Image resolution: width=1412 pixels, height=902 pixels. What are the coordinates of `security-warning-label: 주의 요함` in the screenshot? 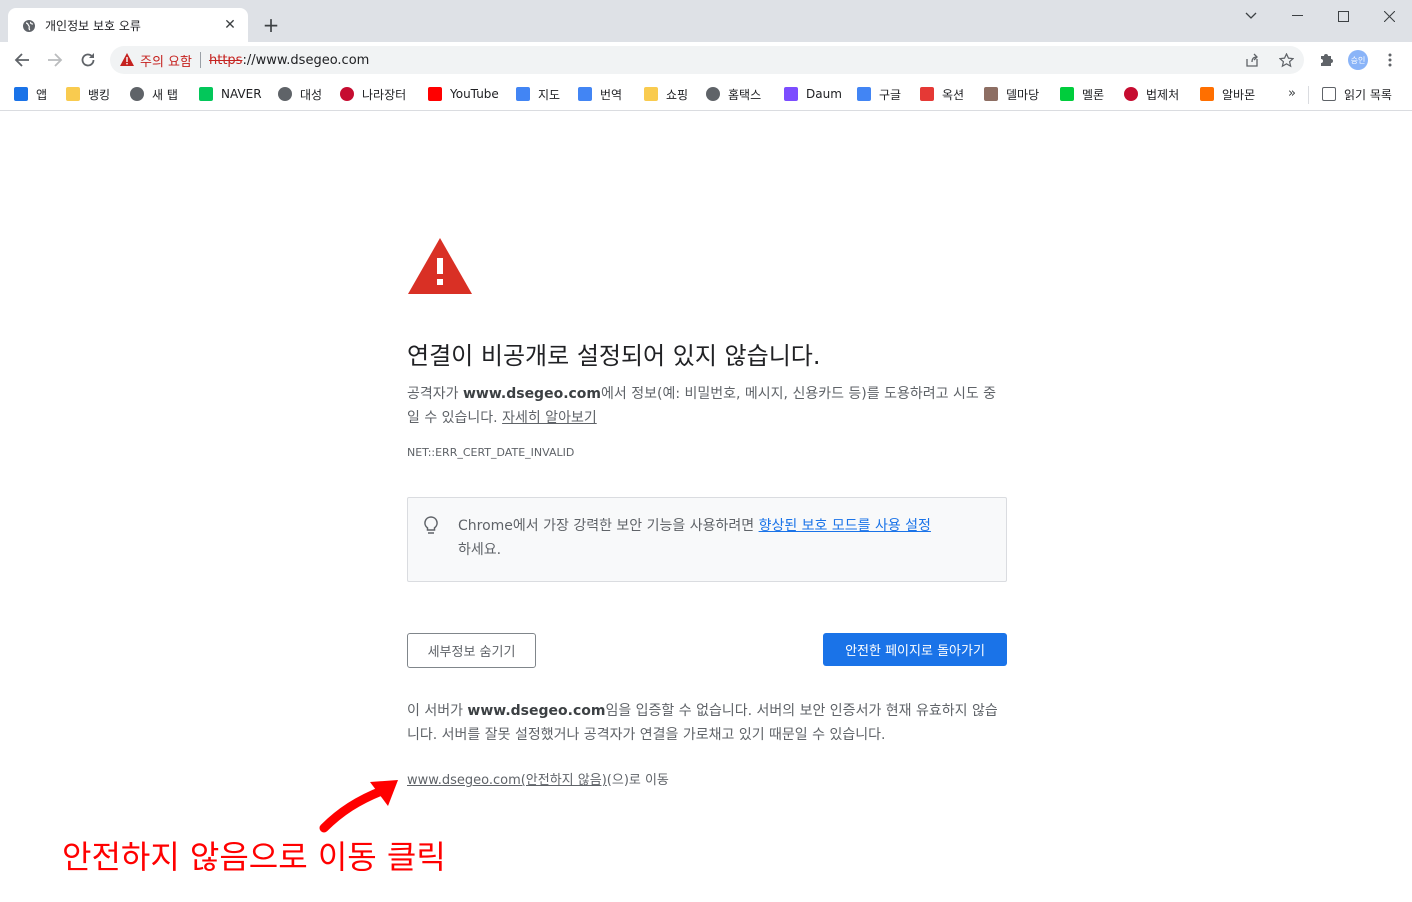 It's located at (166, 60).